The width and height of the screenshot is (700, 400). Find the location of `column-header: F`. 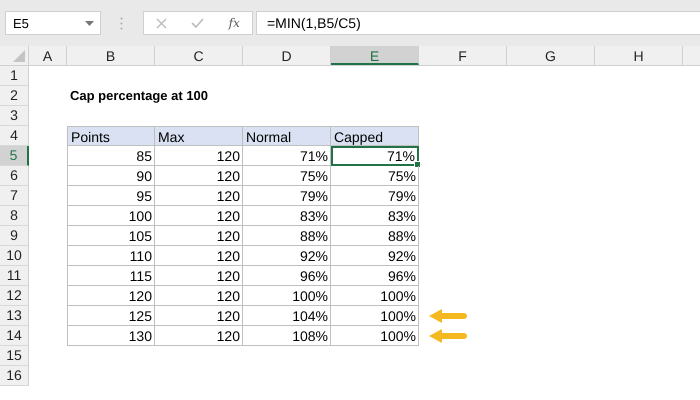

column-header: F is located at coordinates (463, 55).